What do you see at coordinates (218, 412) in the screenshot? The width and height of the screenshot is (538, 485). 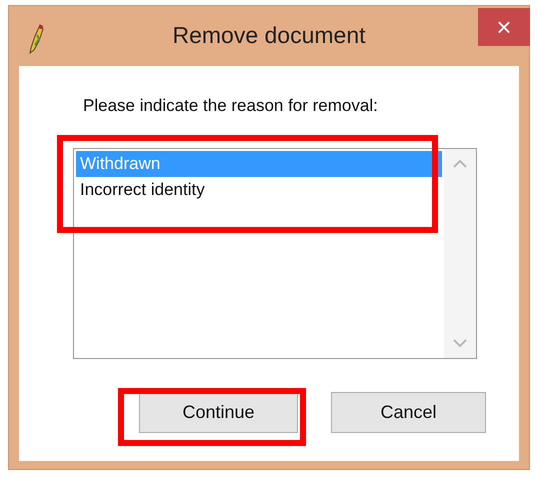 I see `dialog-button: Continue` at bounding box center [218, 412].